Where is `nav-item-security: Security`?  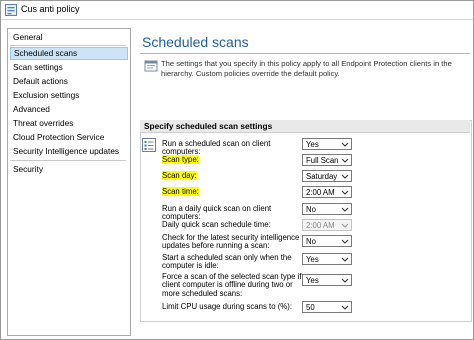
nav-item-security: Security is located at coordinates (69, 169).